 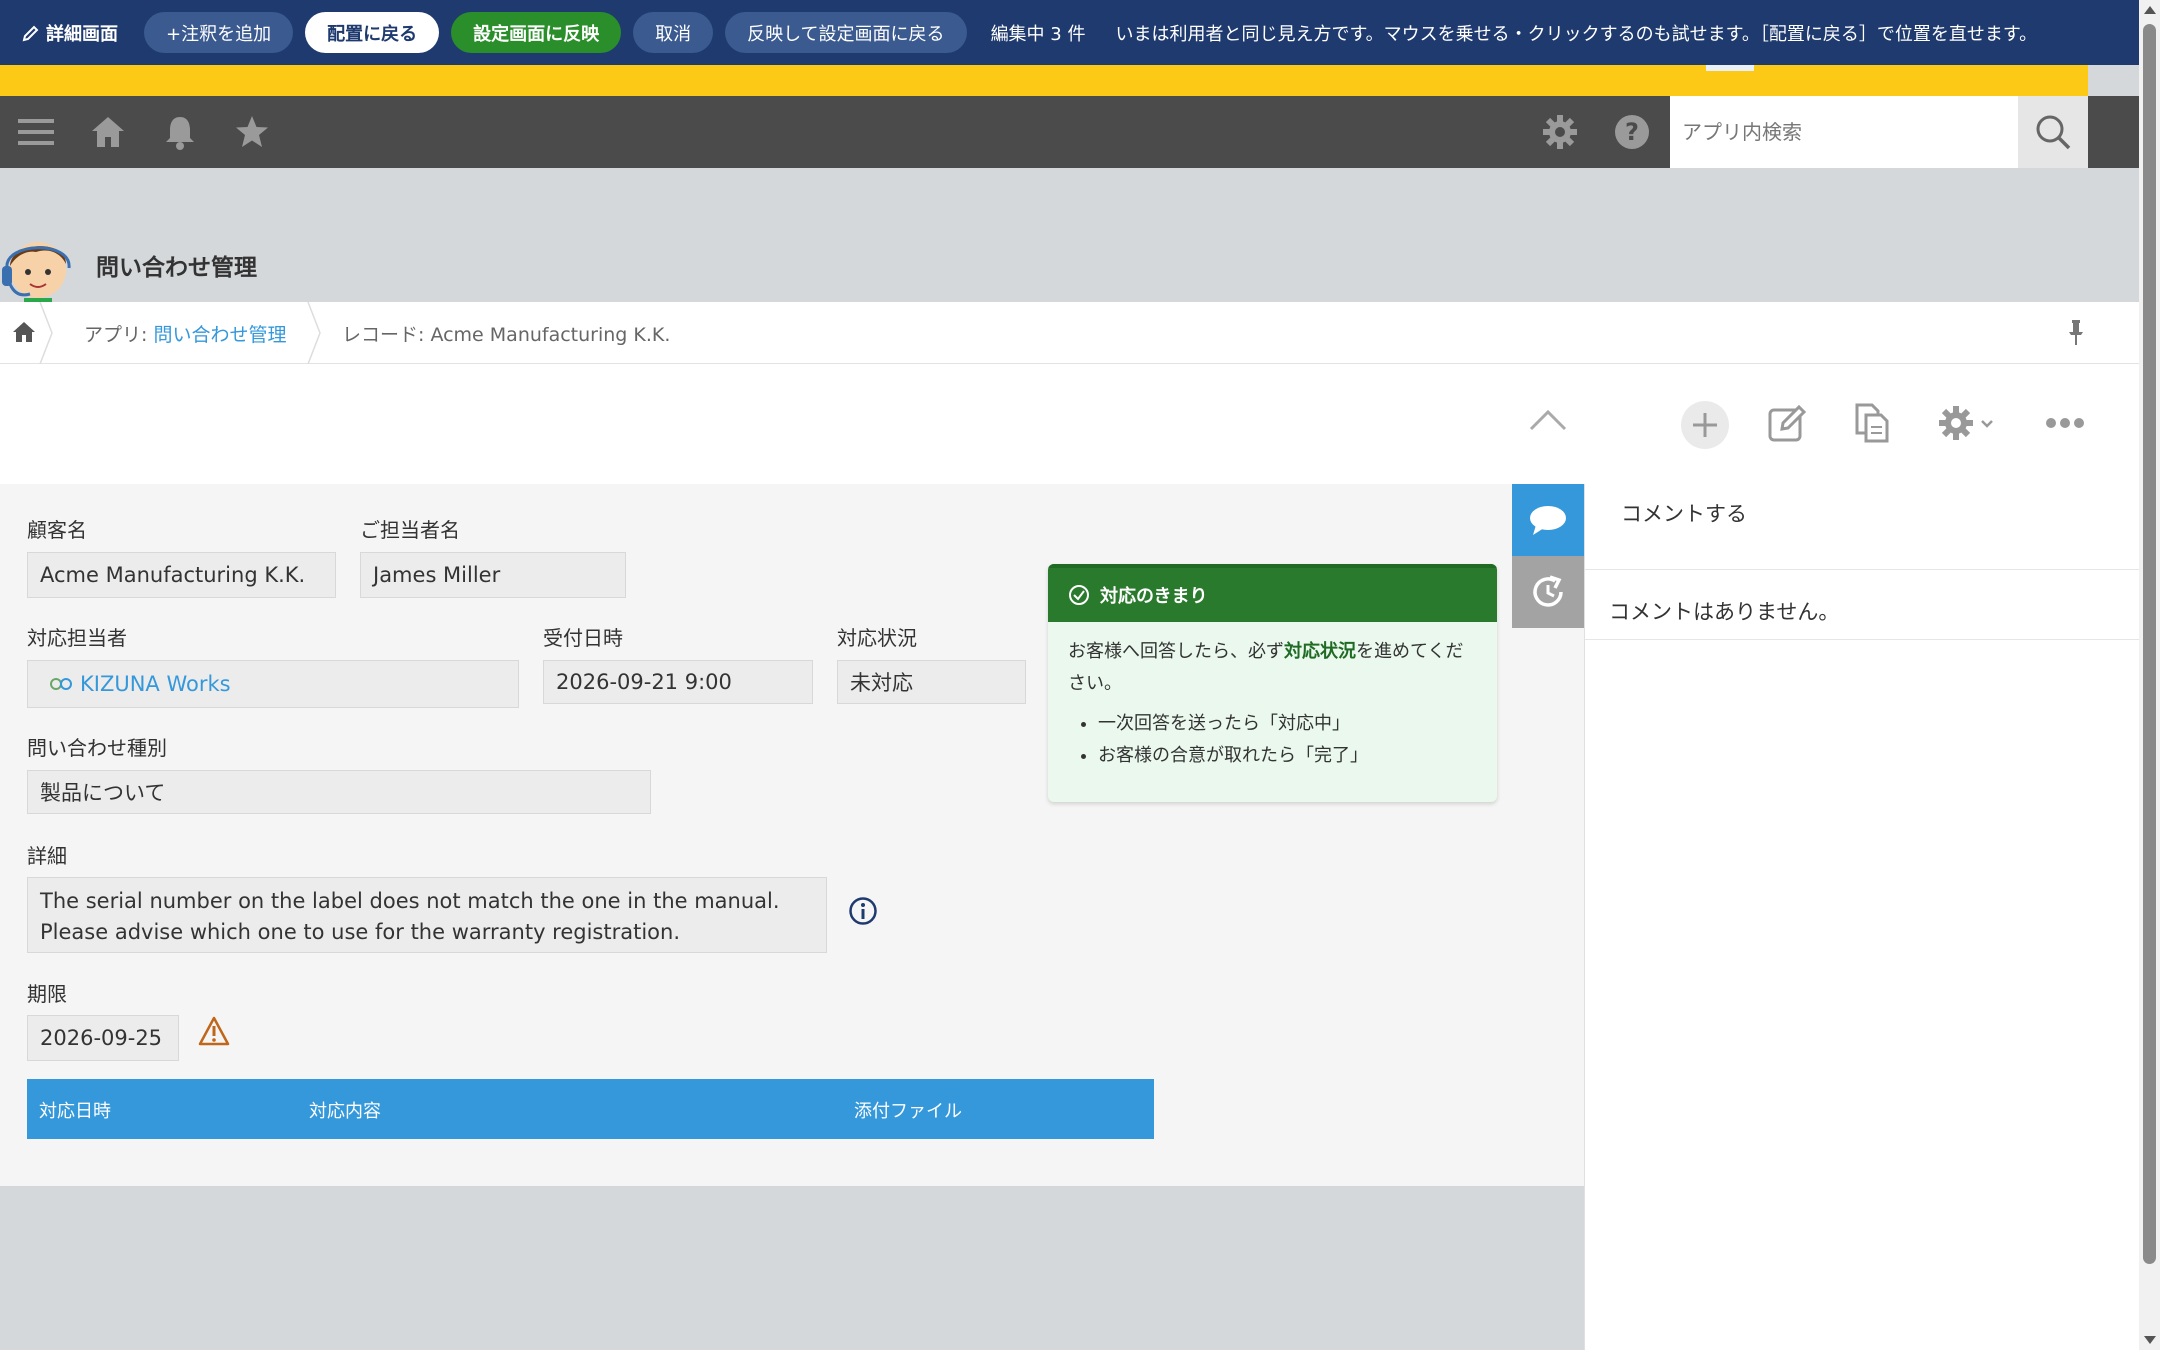 I want to click on note-header: 対応のきまり, so click(x=1272, y=593).